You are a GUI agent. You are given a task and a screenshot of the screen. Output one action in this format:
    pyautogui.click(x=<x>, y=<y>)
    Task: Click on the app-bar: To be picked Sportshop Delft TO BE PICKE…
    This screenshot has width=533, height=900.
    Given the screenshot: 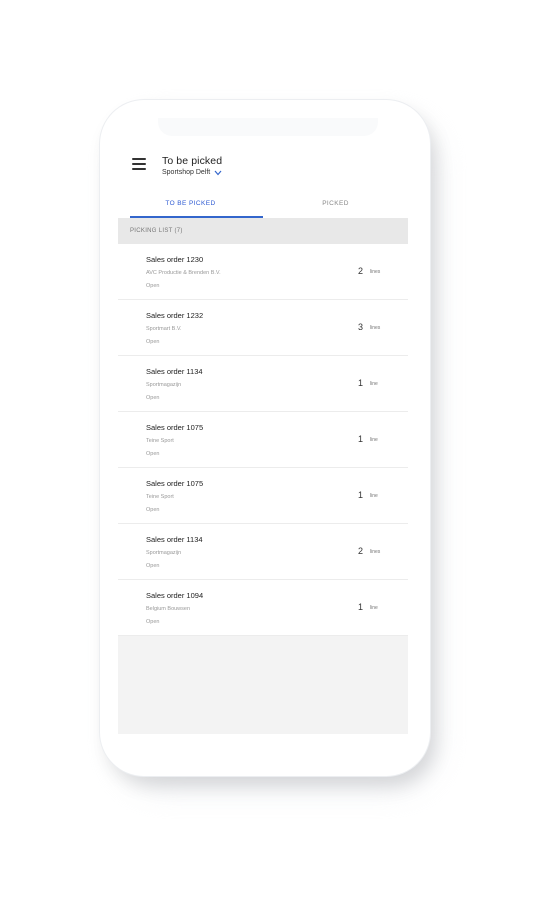 What is the action you would take?
    pyautogui.click(x=263, y=179)
    